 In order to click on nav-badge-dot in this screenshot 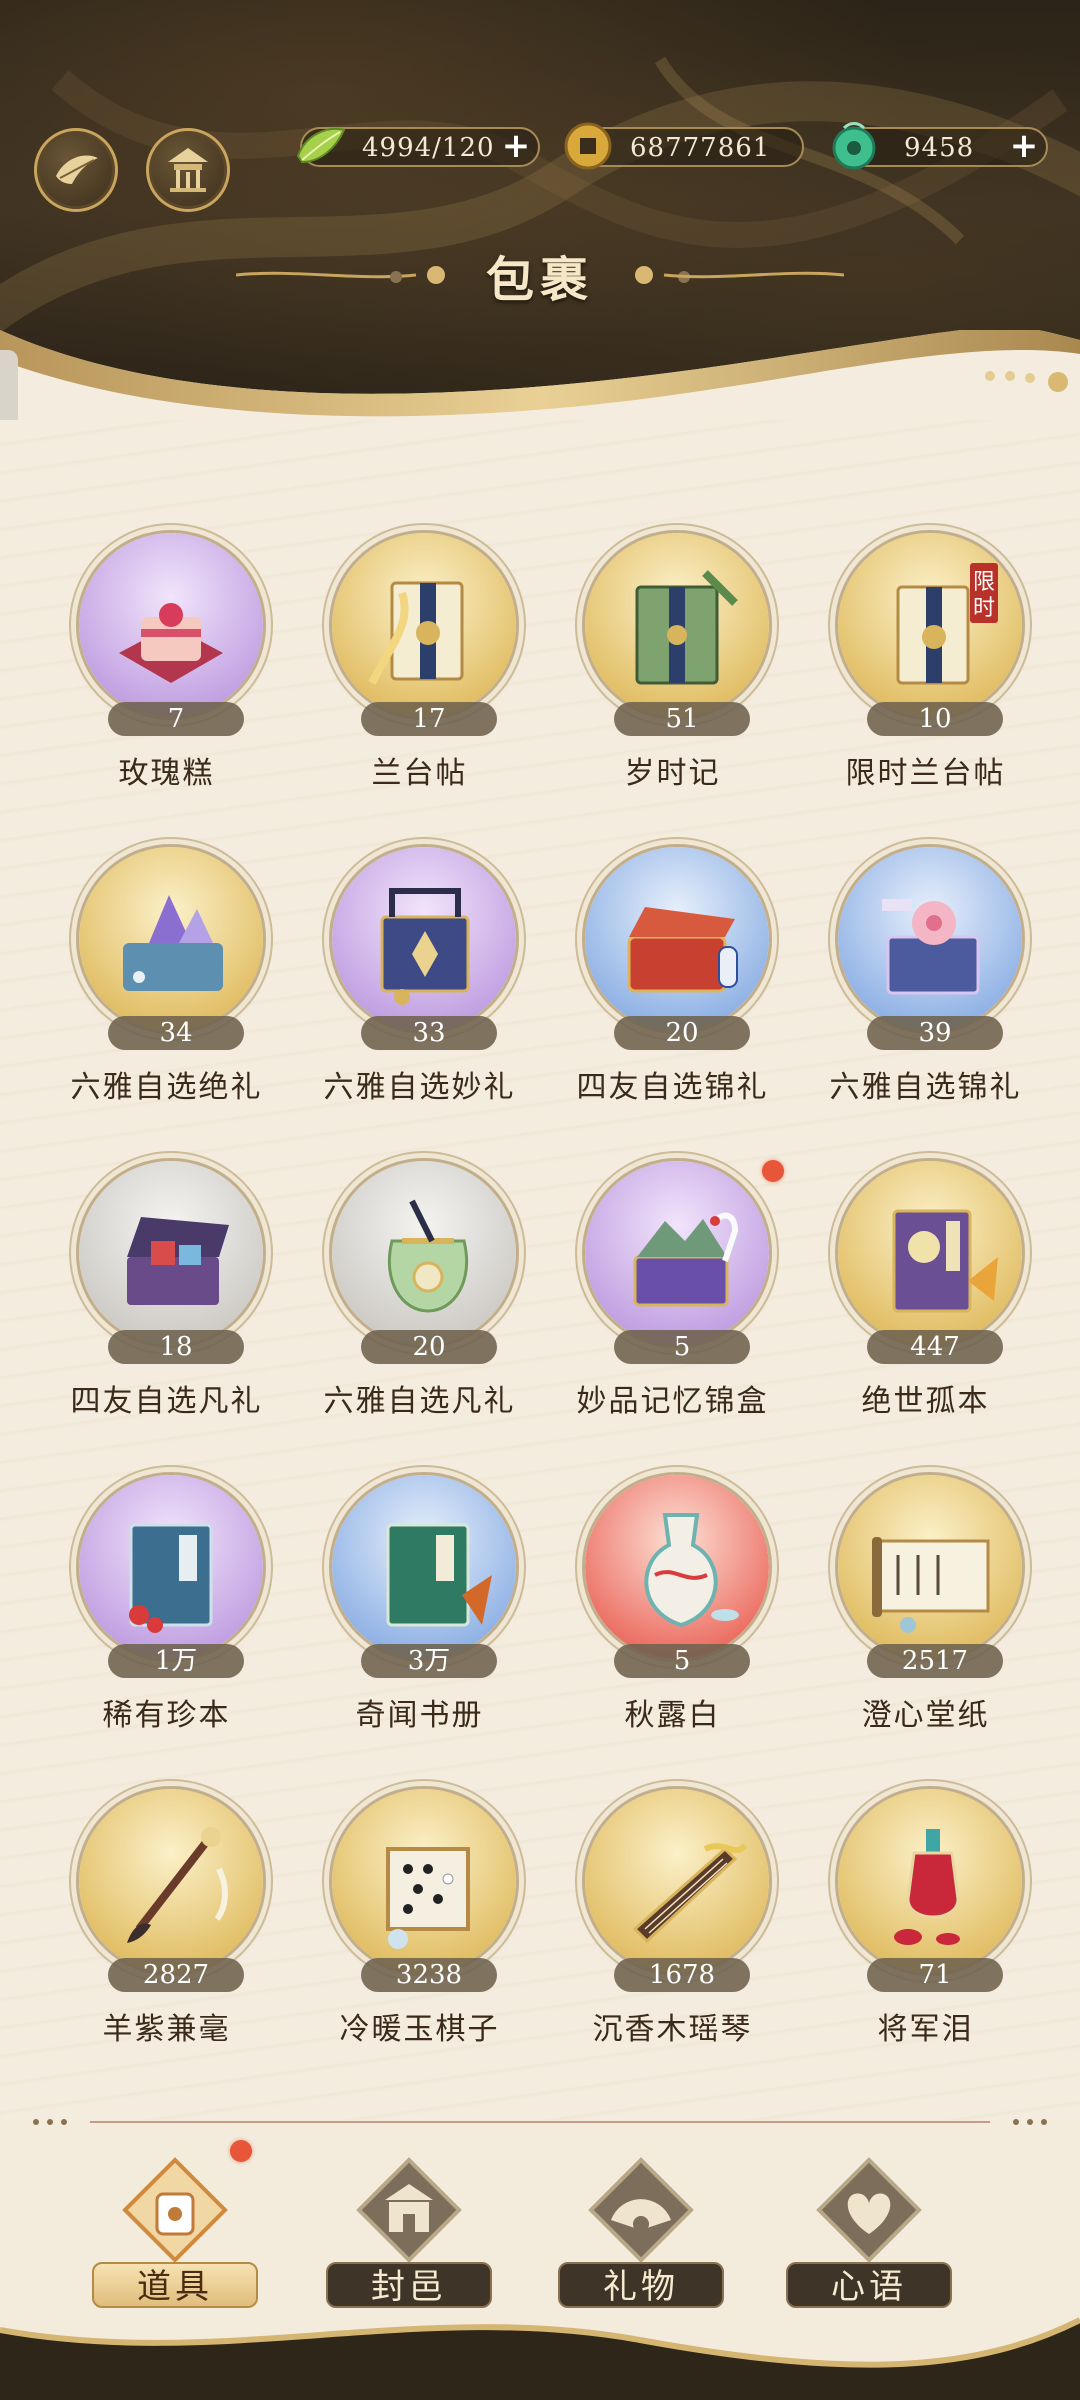, I will do `click(241, 2151)`.